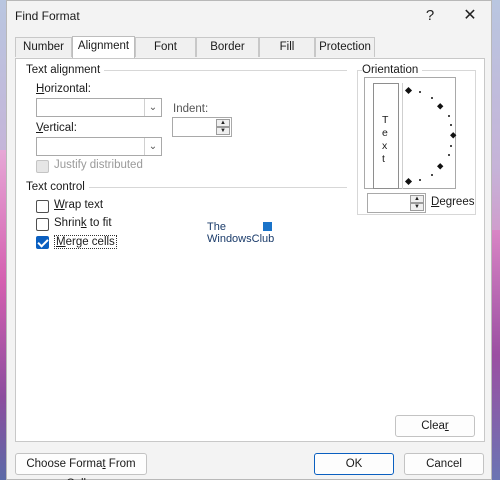 This screenshot has height=480, width=500. I want to click on justify-distributed-label: Justify distributed, so click(98, 165).